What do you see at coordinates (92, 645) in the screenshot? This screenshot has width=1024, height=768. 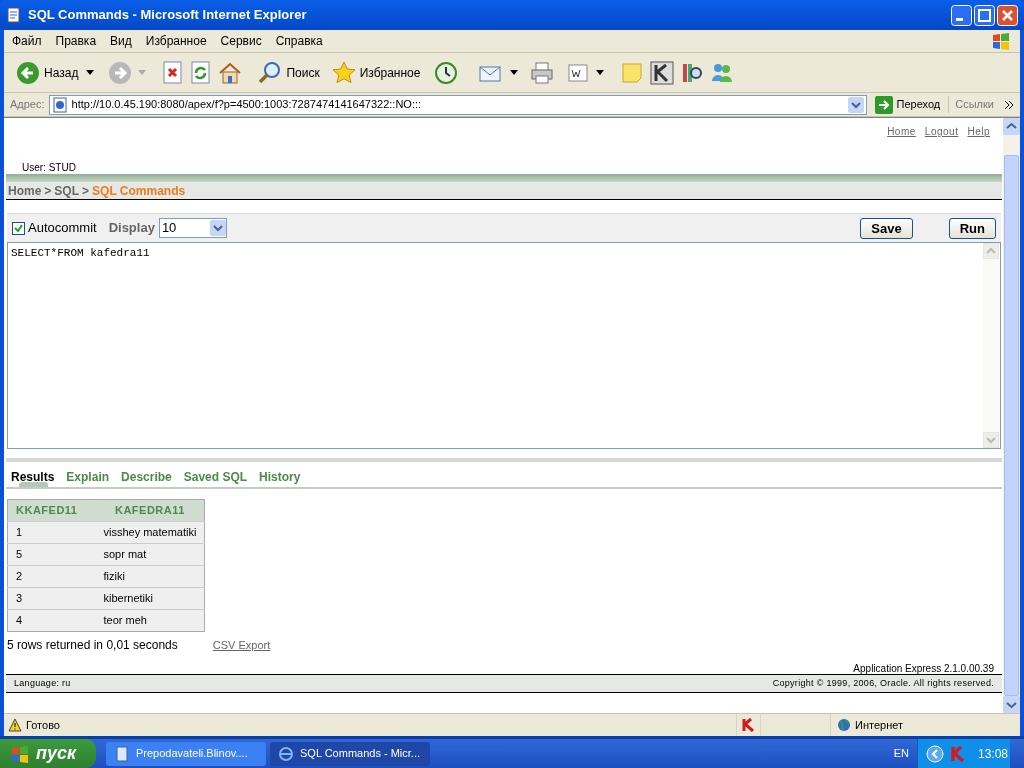 I see `rows-summary: 5 rows returned in 0,01 seconds` at bounding box center [92, 645].